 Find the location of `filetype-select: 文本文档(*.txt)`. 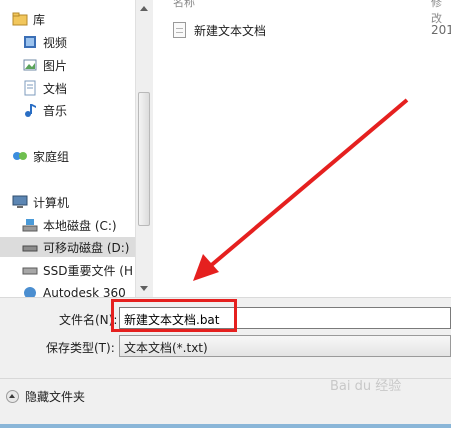

filetype-select: 文本文档(*.txt) is located at coordinates (285, 346).